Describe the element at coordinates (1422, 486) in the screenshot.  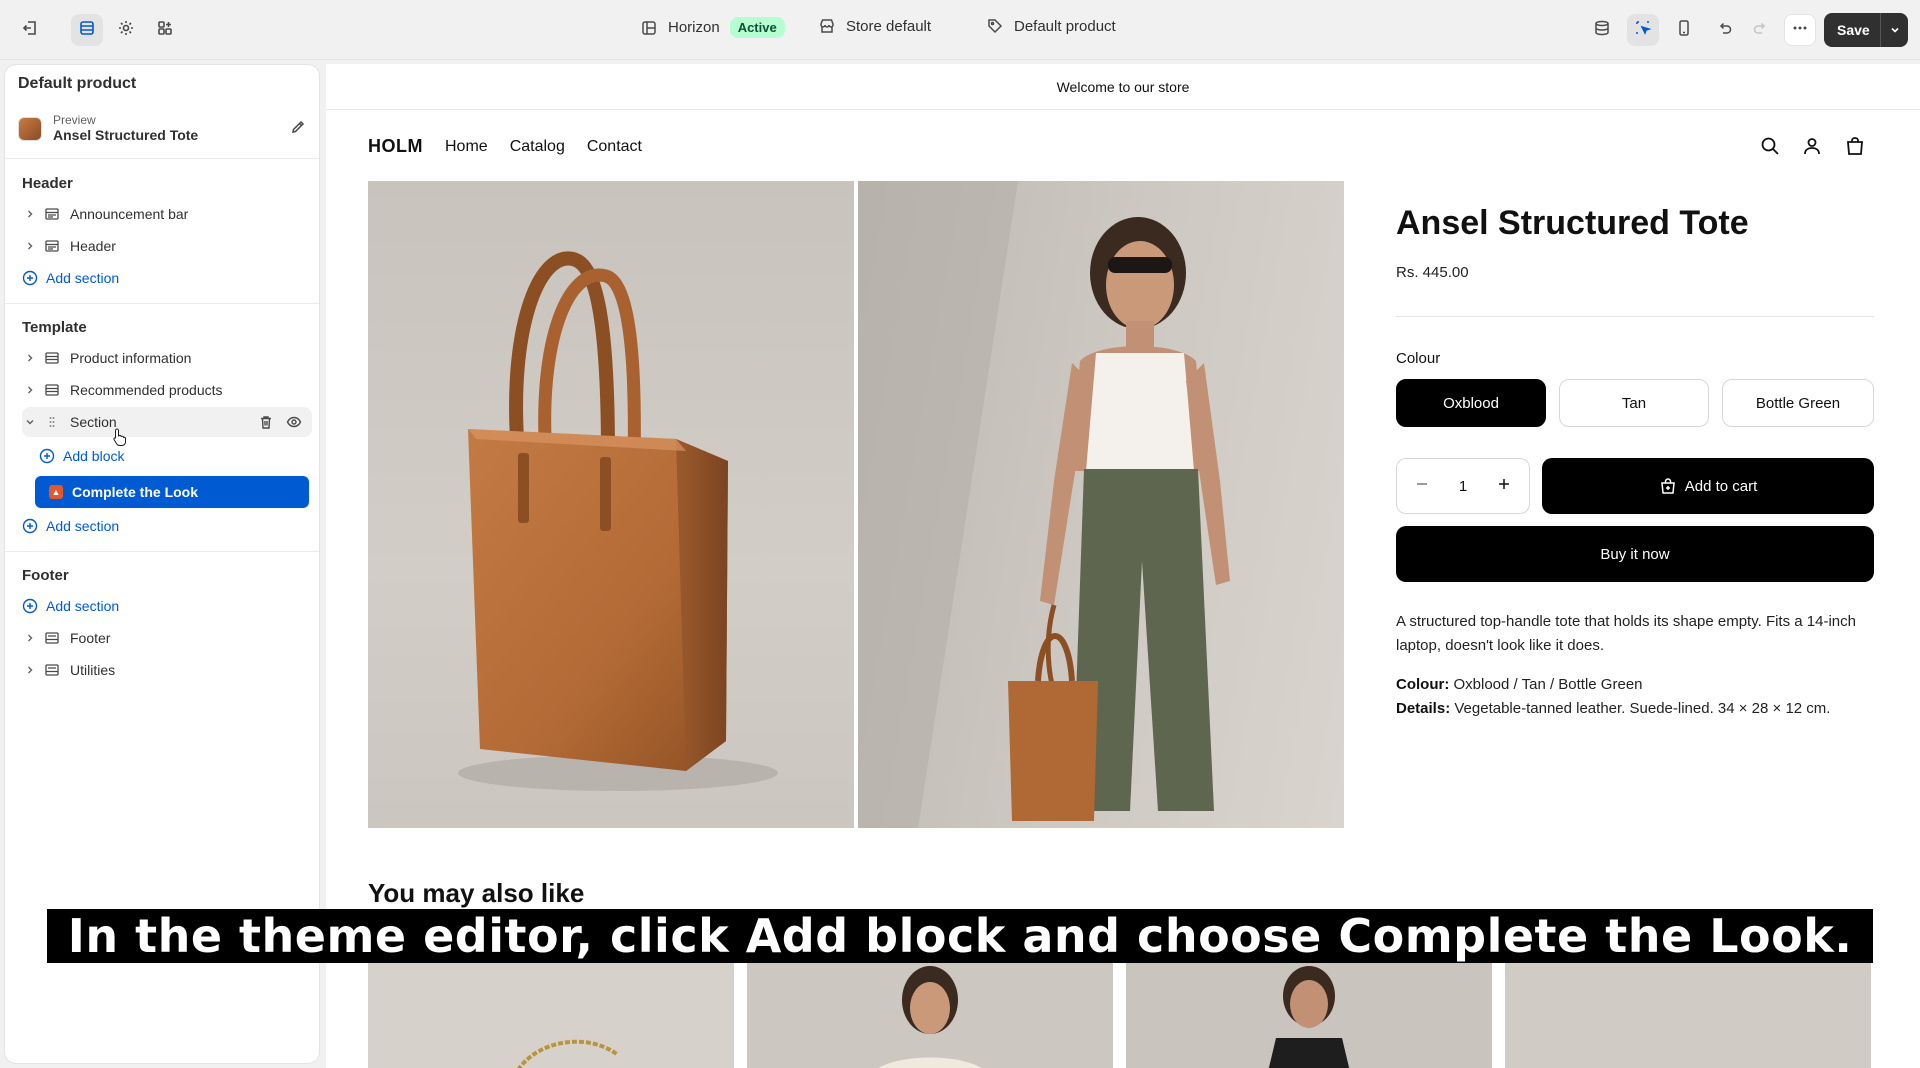
I see `minus-icon` at that location.